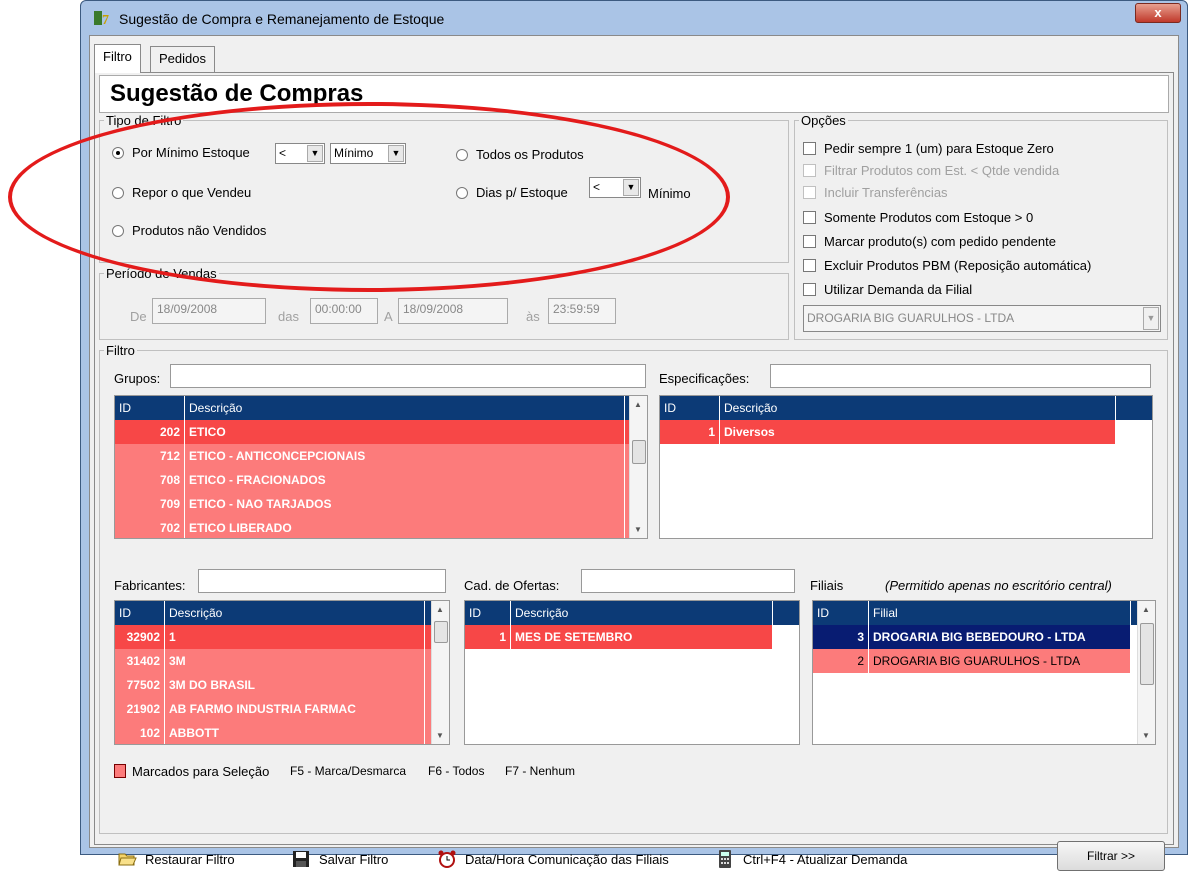 The width and height of the screenshot is (1201, 871). Describe the element at coordinates (886, 192) in the screenshot. I see `chk-label: Incluir Transferências` at that location.